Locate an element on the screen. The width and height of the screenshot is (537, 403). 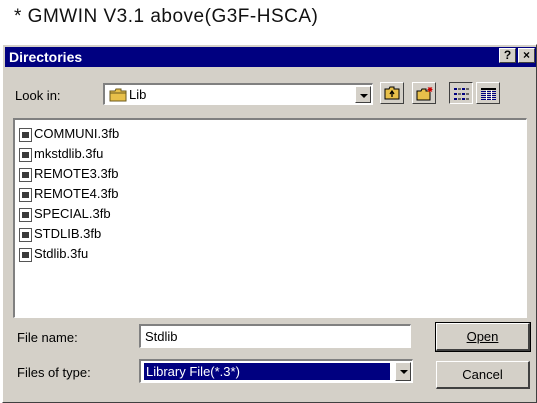
file-item: REMOTE4.3fb is located at coordinates (69, 194).